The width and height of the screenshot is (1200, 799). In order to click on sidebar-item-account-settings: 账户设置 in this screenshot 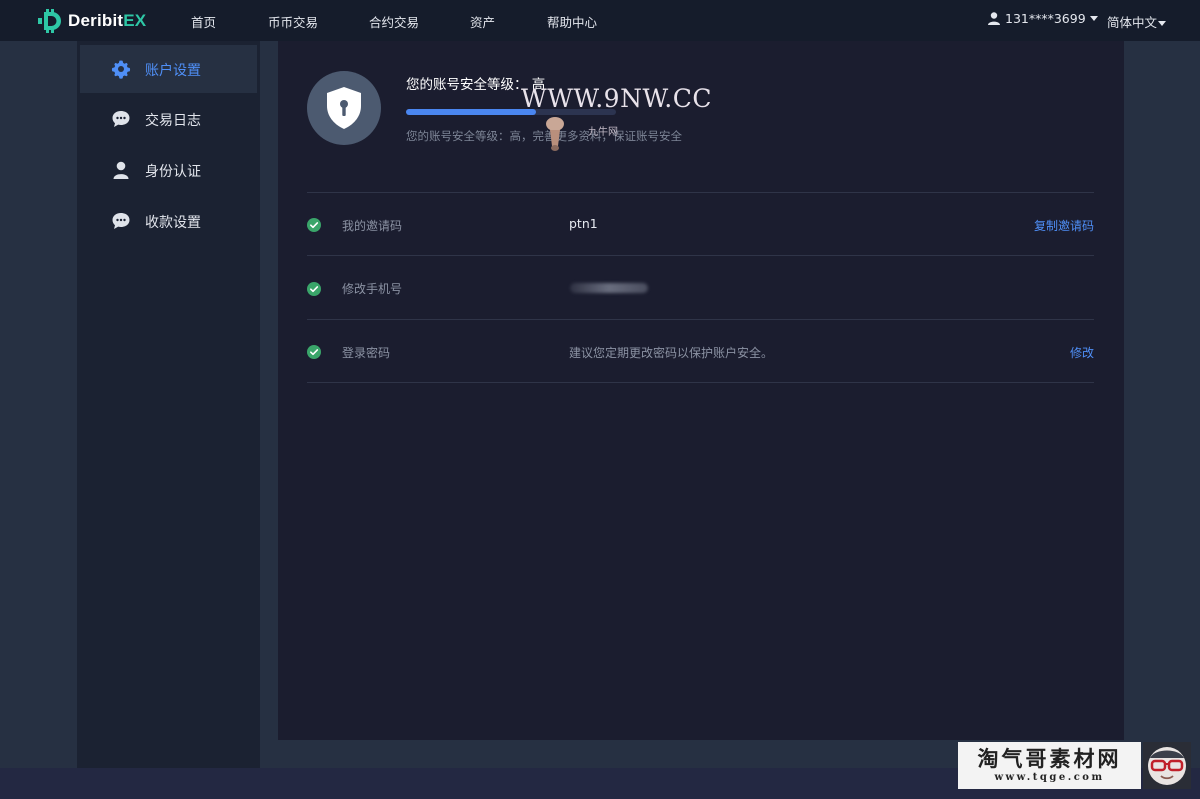, I will do `click(168, 69)`.